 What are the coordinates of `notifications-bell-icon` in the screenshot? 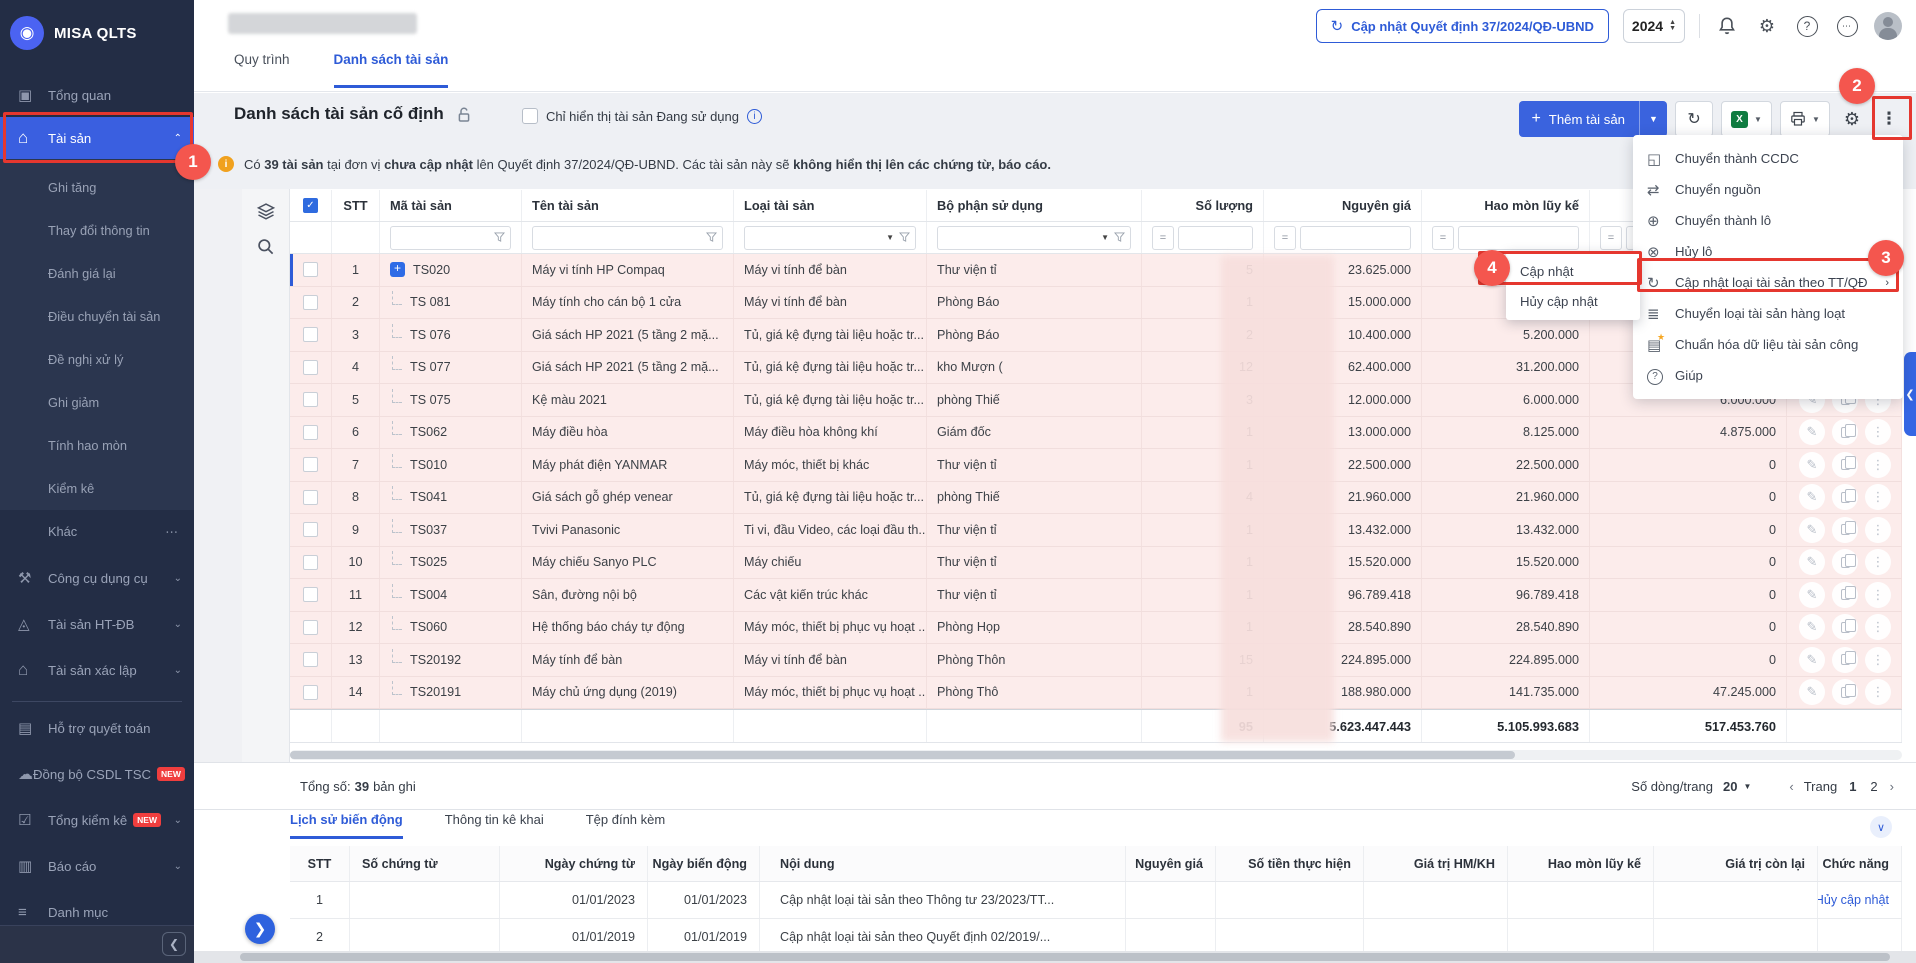 It's located at (1727, 26).